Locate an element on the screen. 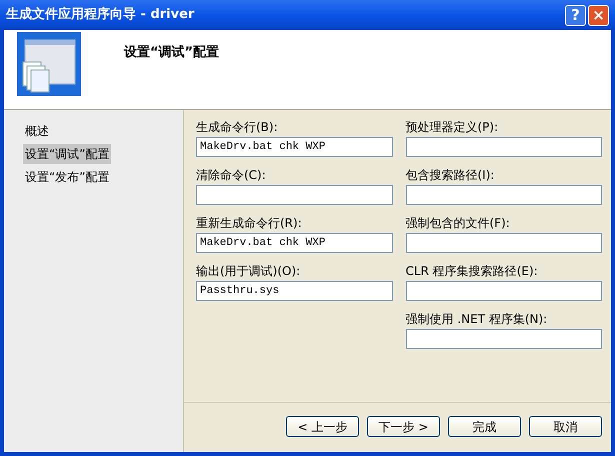 The width and height of the screenshot is (615, 456). field-label: 清除命令(C): is located at coordinates (231, 175).